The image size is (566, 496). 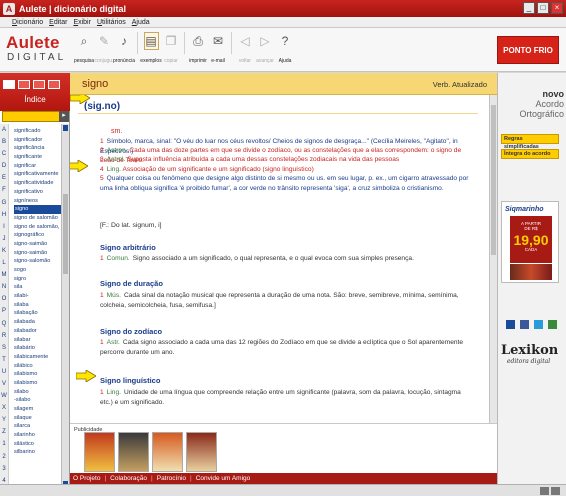 I want to click on alphabet-letter: I, so click(x=4, y=227).